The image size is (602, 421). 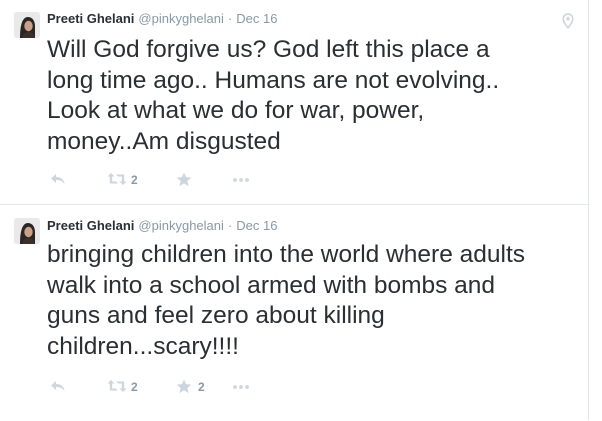 What do you see at coordinates (588, 210) in the screenshot?
I see `timeline-border` at bounding box center [588, 210].